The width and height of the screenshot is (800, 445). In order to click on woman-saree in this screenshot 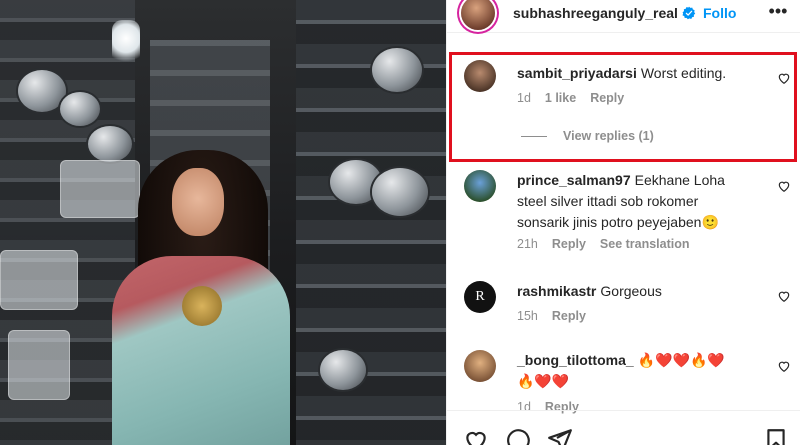, I will do `click(201, 350)`.